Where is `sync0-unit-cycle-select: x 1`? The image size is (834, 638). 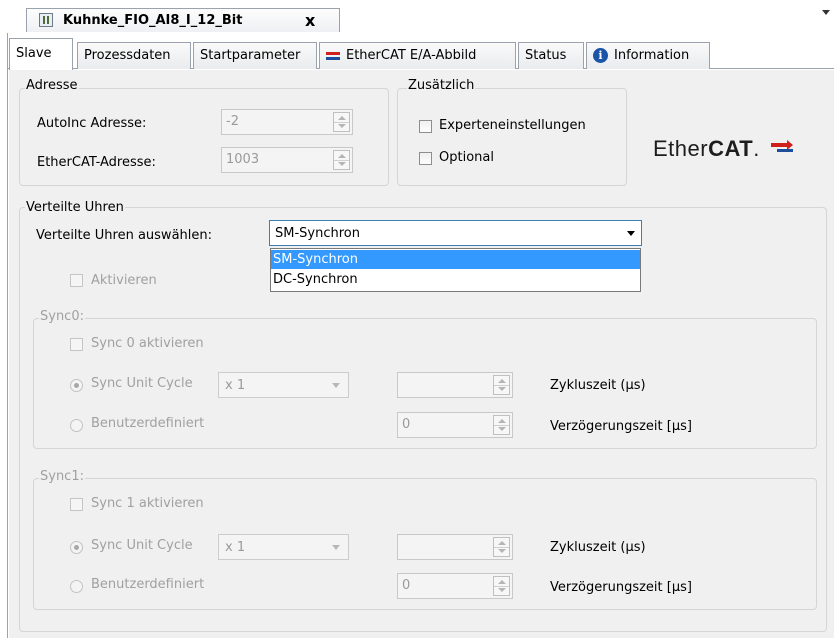 sync0-unit-cycle-select: x 1 is located at coordinates (283, 385).